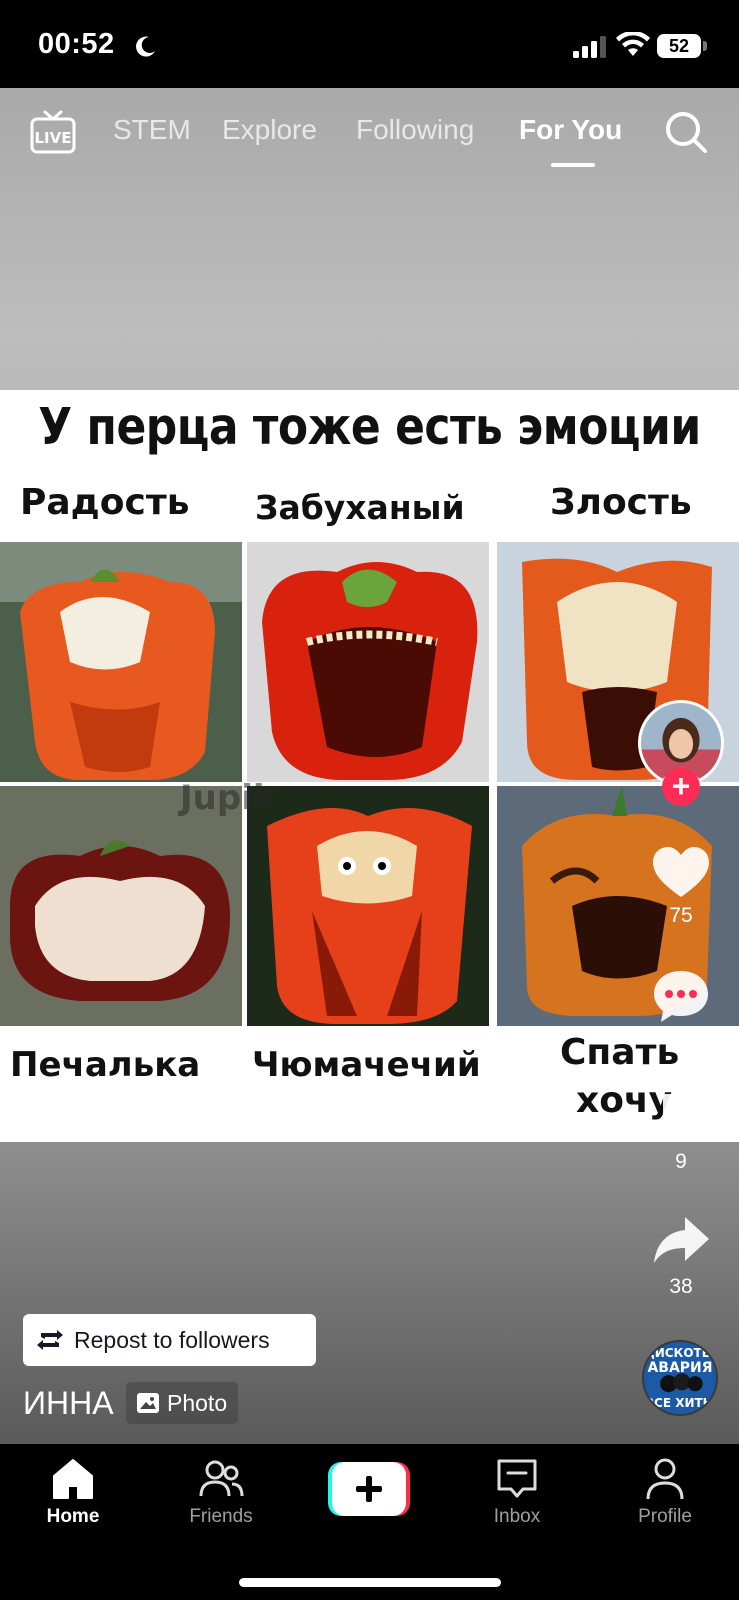  What do you see at coordinates (517, 1478) in the screenshot?
I see `inbox-icon` at bounding box center [517, 1478].